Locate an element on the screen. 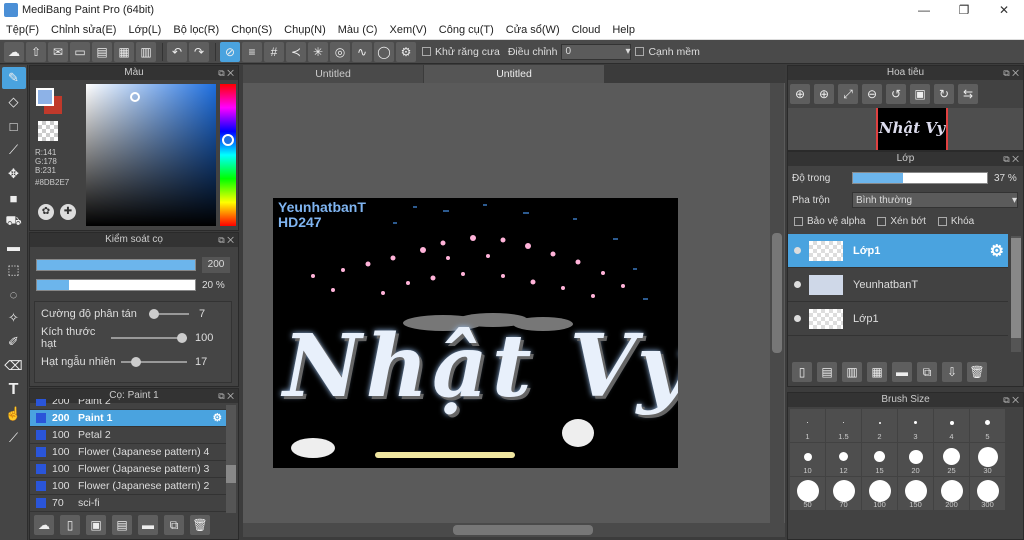 The image size is (1024, 540). transparent-swatch is located at coordinates (48, 131).